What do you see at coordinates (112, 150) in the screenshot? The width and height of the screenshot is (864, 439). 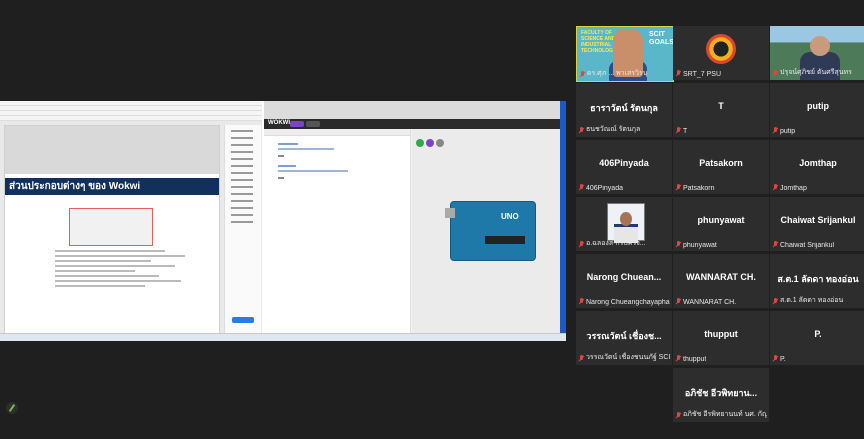 I see `slide-header-image` at bounding box center [112, 150].